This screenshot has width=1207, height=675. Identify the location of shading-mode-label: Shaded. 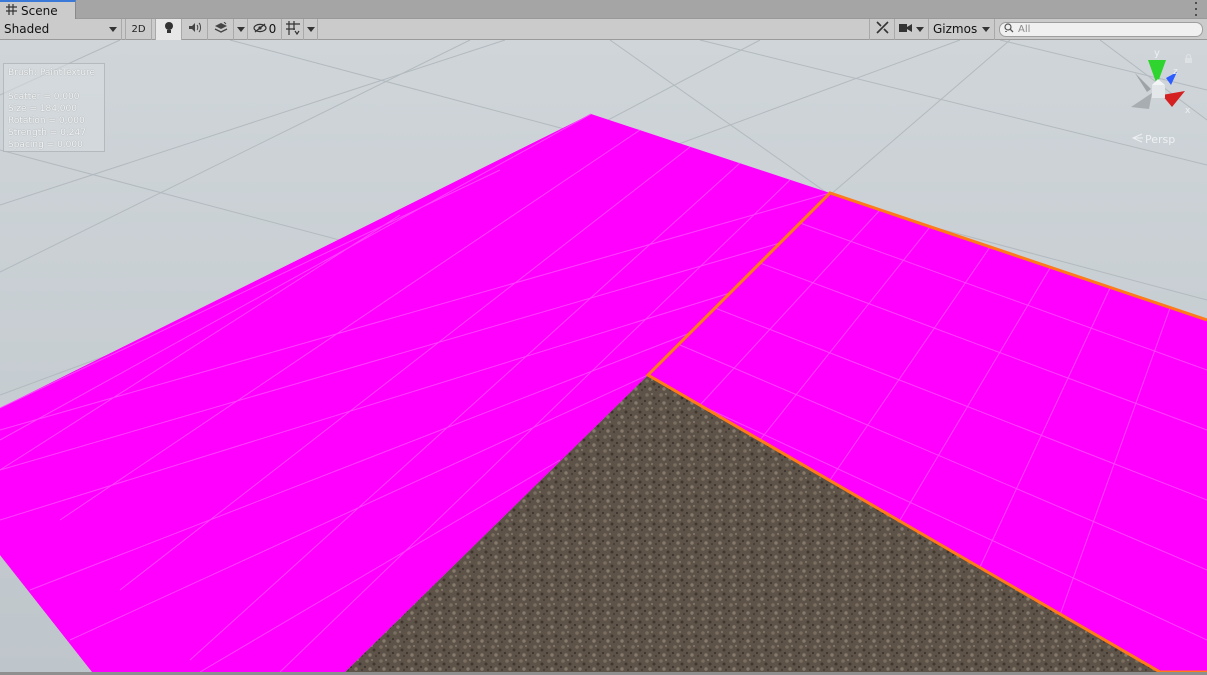
(27, 29).